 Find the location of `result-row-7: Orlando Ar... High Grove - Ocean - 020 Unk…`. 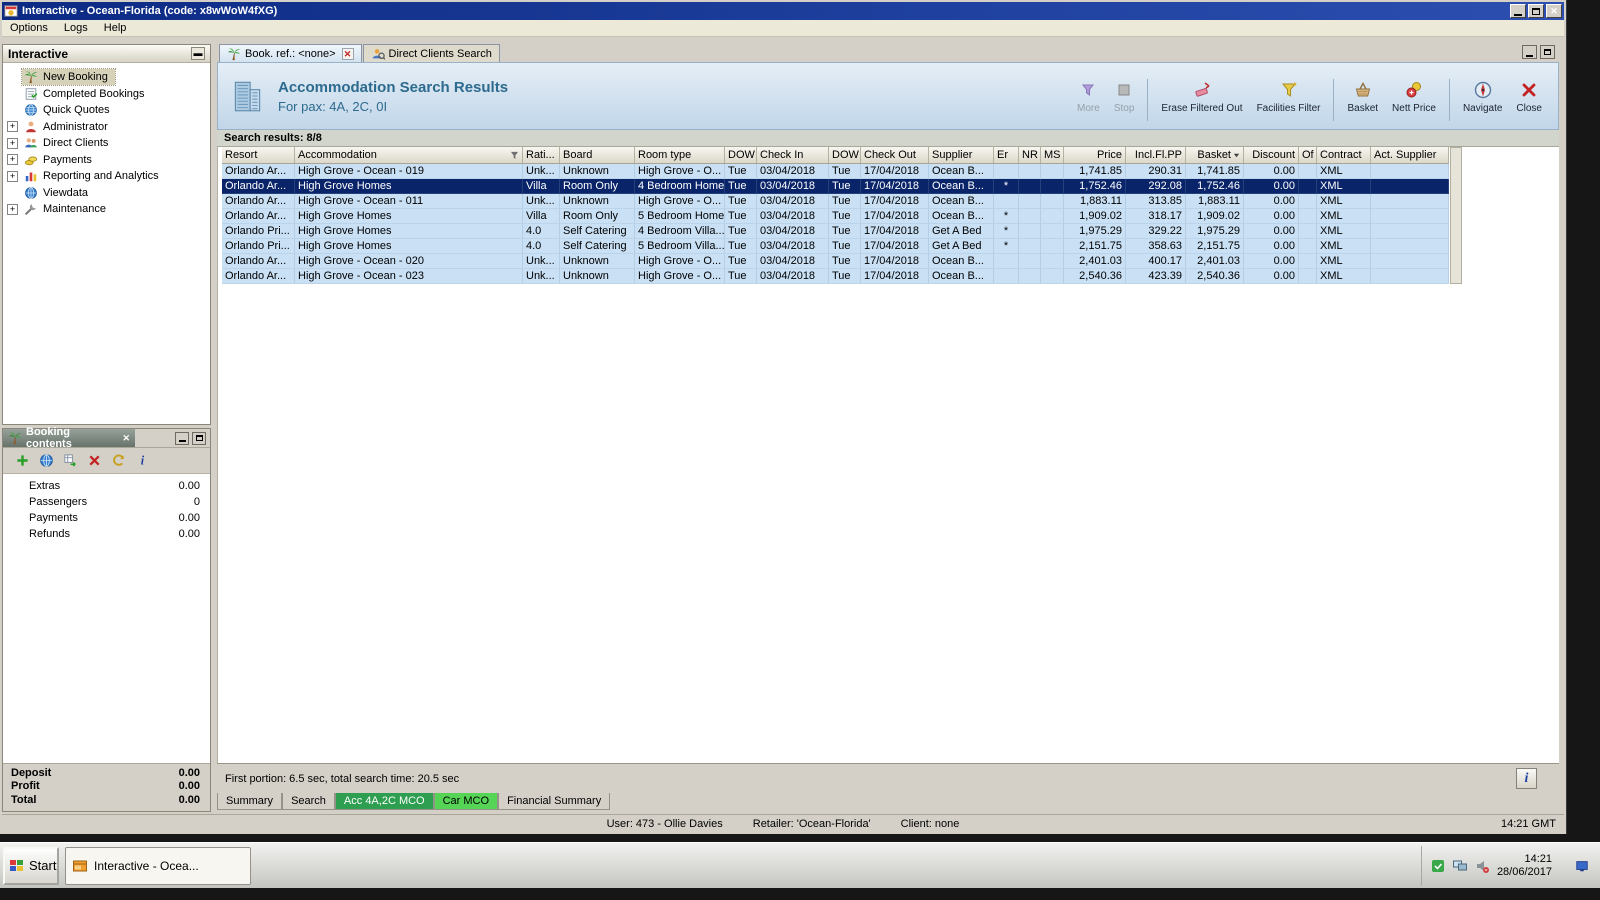

result-row-7: Orlando Ar... High Grove - Ocean - 020 Unk… is located at coordinates (835, 261).